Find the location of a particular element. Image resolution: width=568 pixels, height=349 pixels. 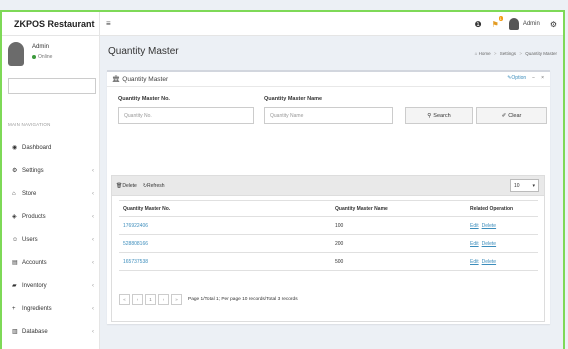

quantity-name-cell: 500 is located at coordinates (398, 261).